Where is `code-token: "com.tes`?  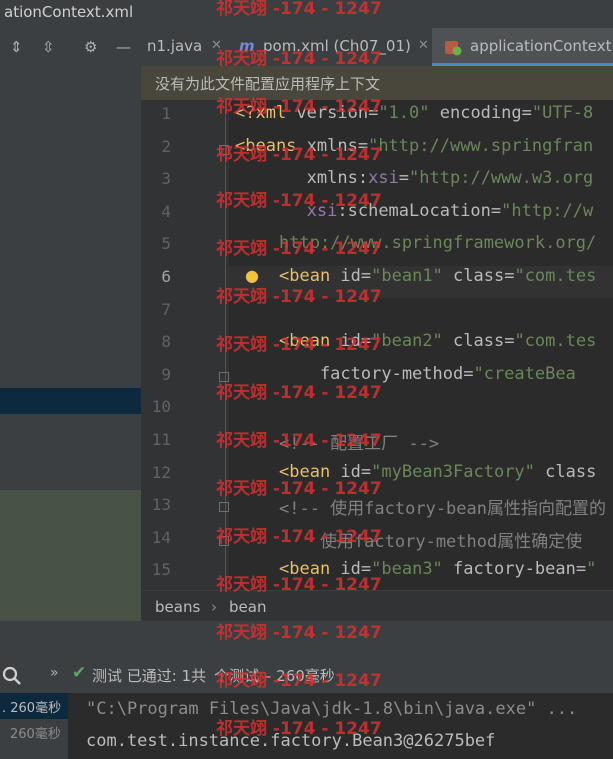
code-token: "com.tes is located at coordinates (555, 276).